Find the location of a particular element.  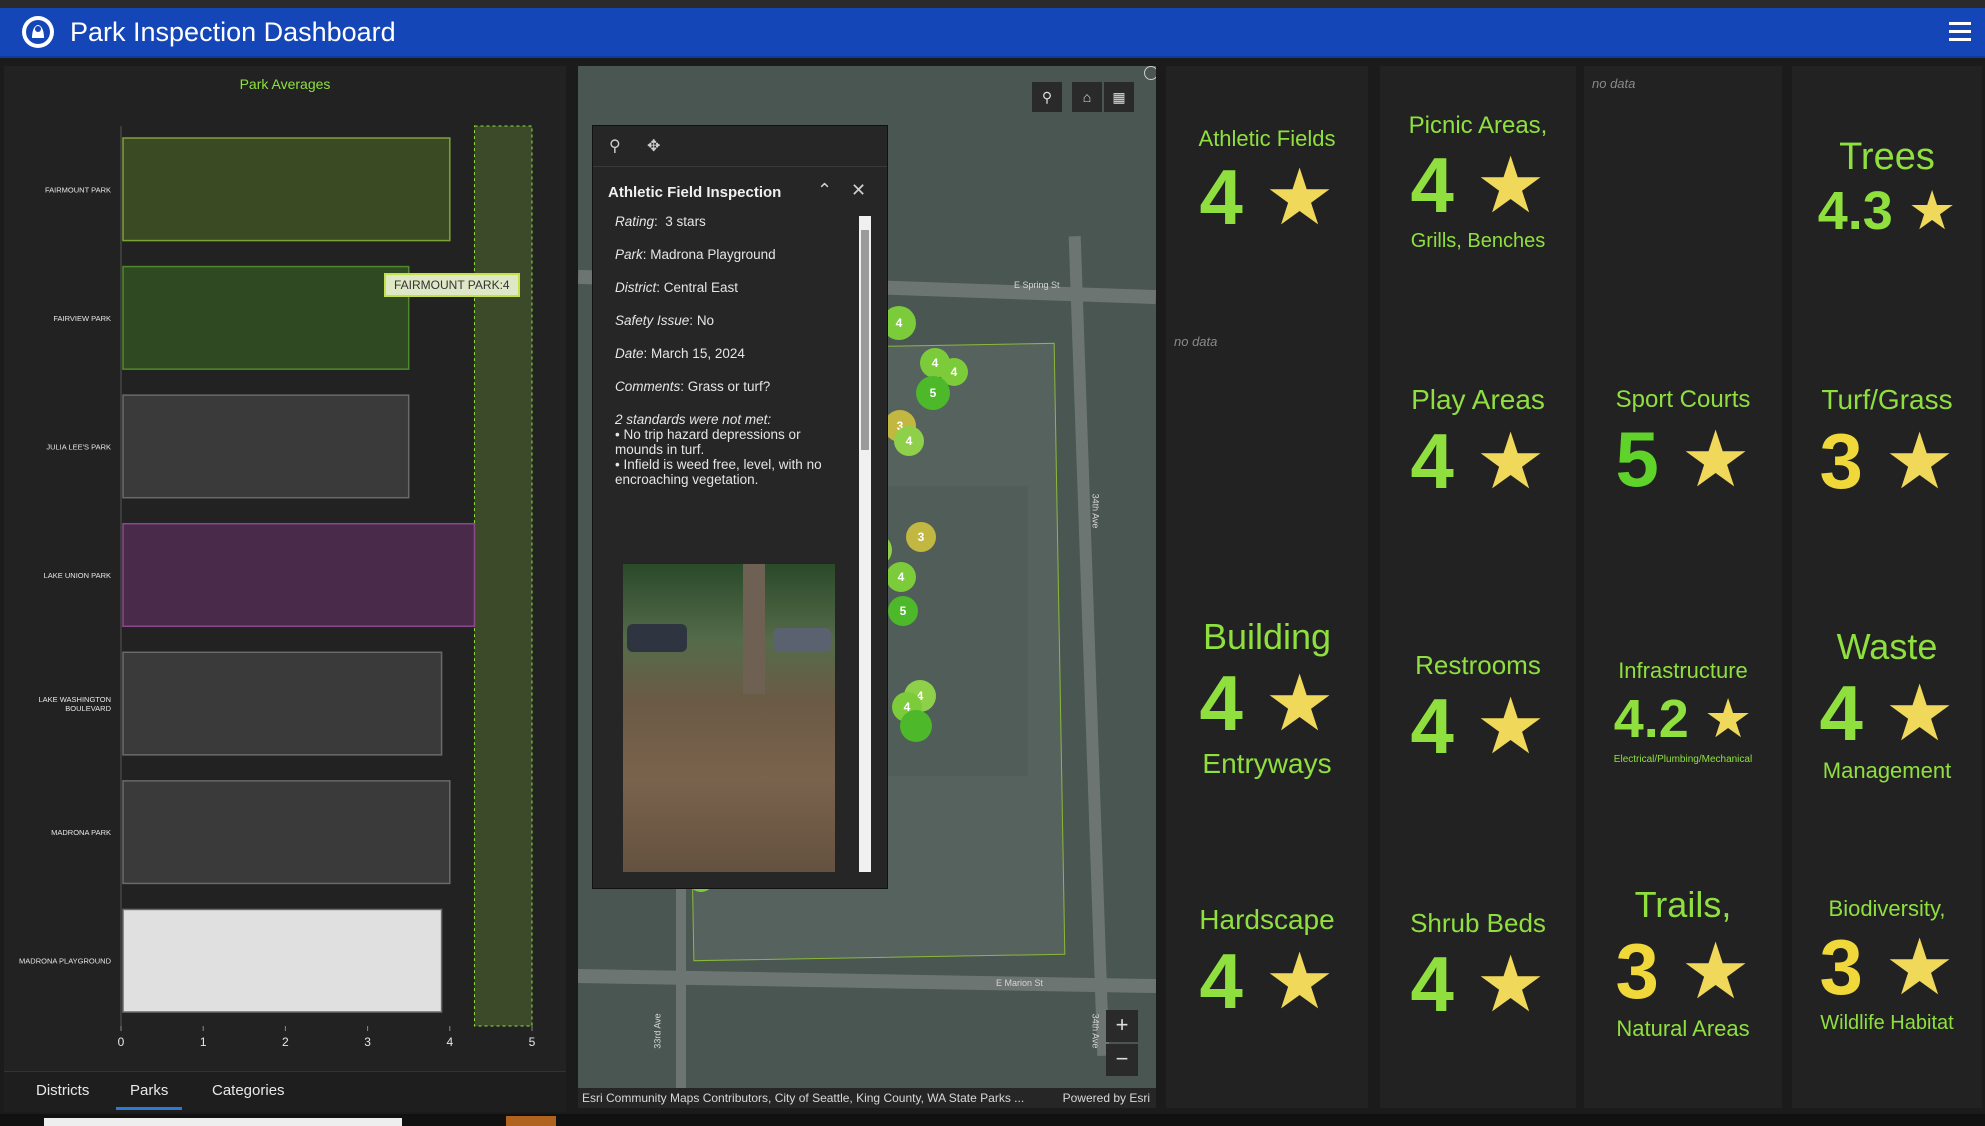

category-label: MADRONA PLAYGROUND is located at coordinates (65, 961).